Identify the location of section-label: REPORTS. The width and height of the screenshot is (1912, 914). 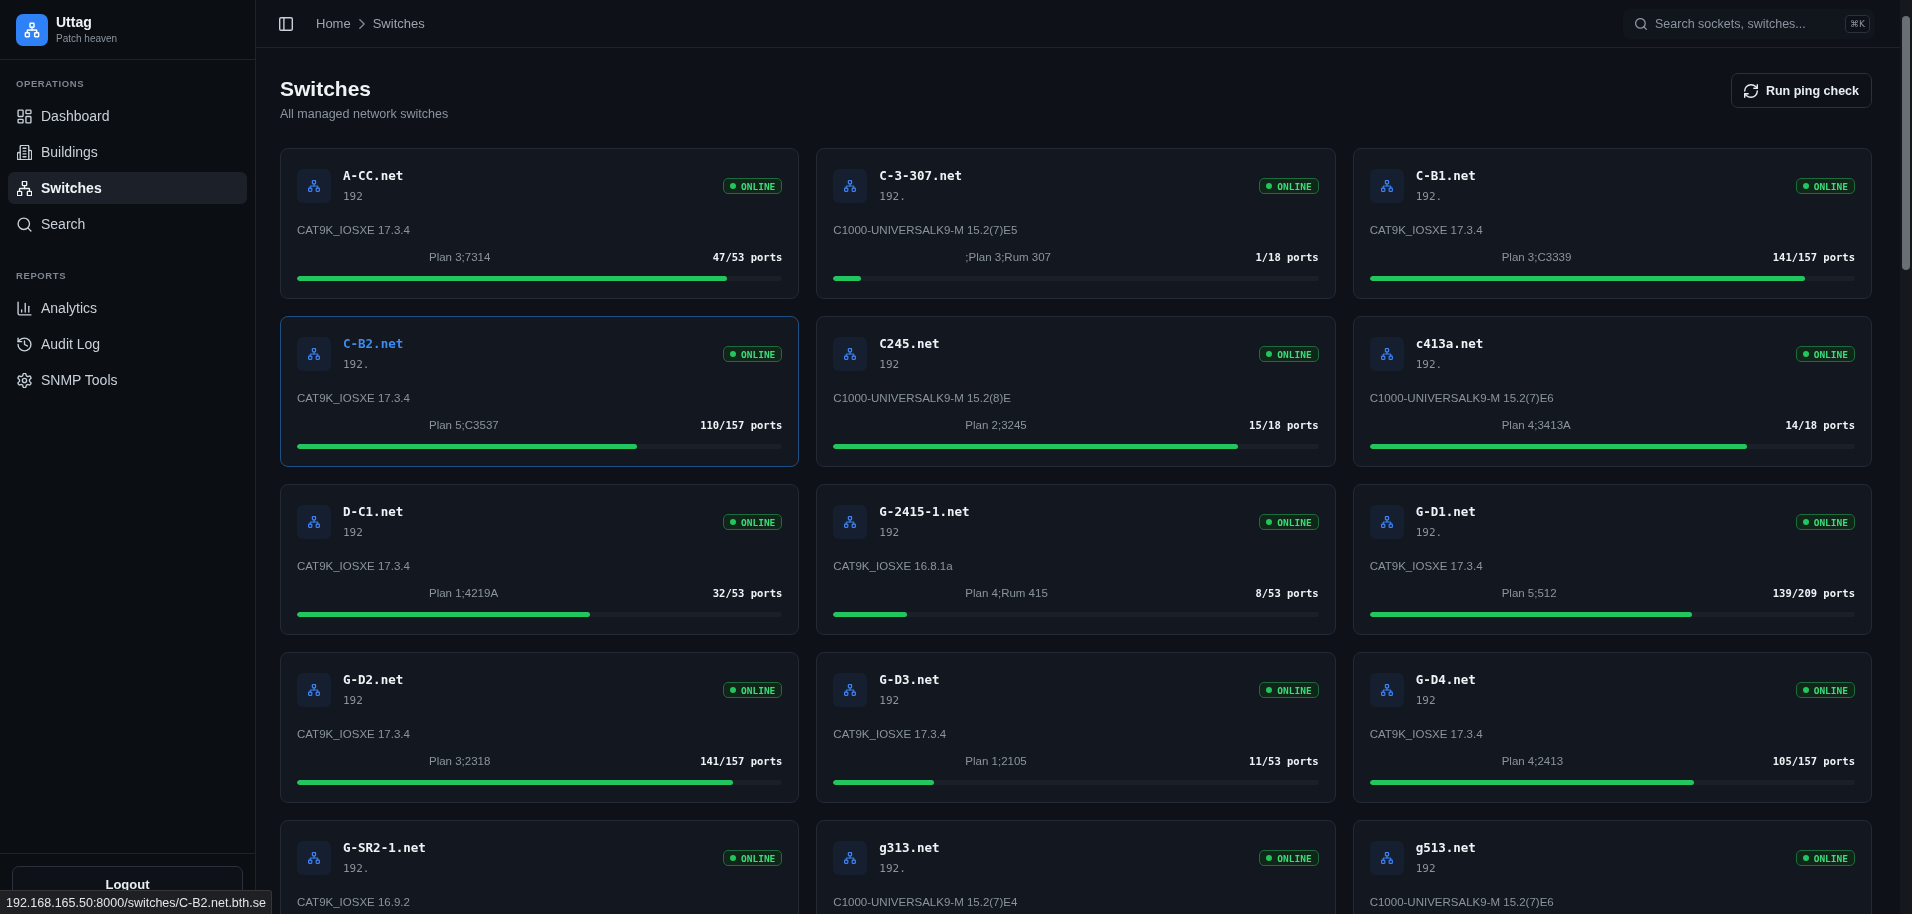
(41, 276).